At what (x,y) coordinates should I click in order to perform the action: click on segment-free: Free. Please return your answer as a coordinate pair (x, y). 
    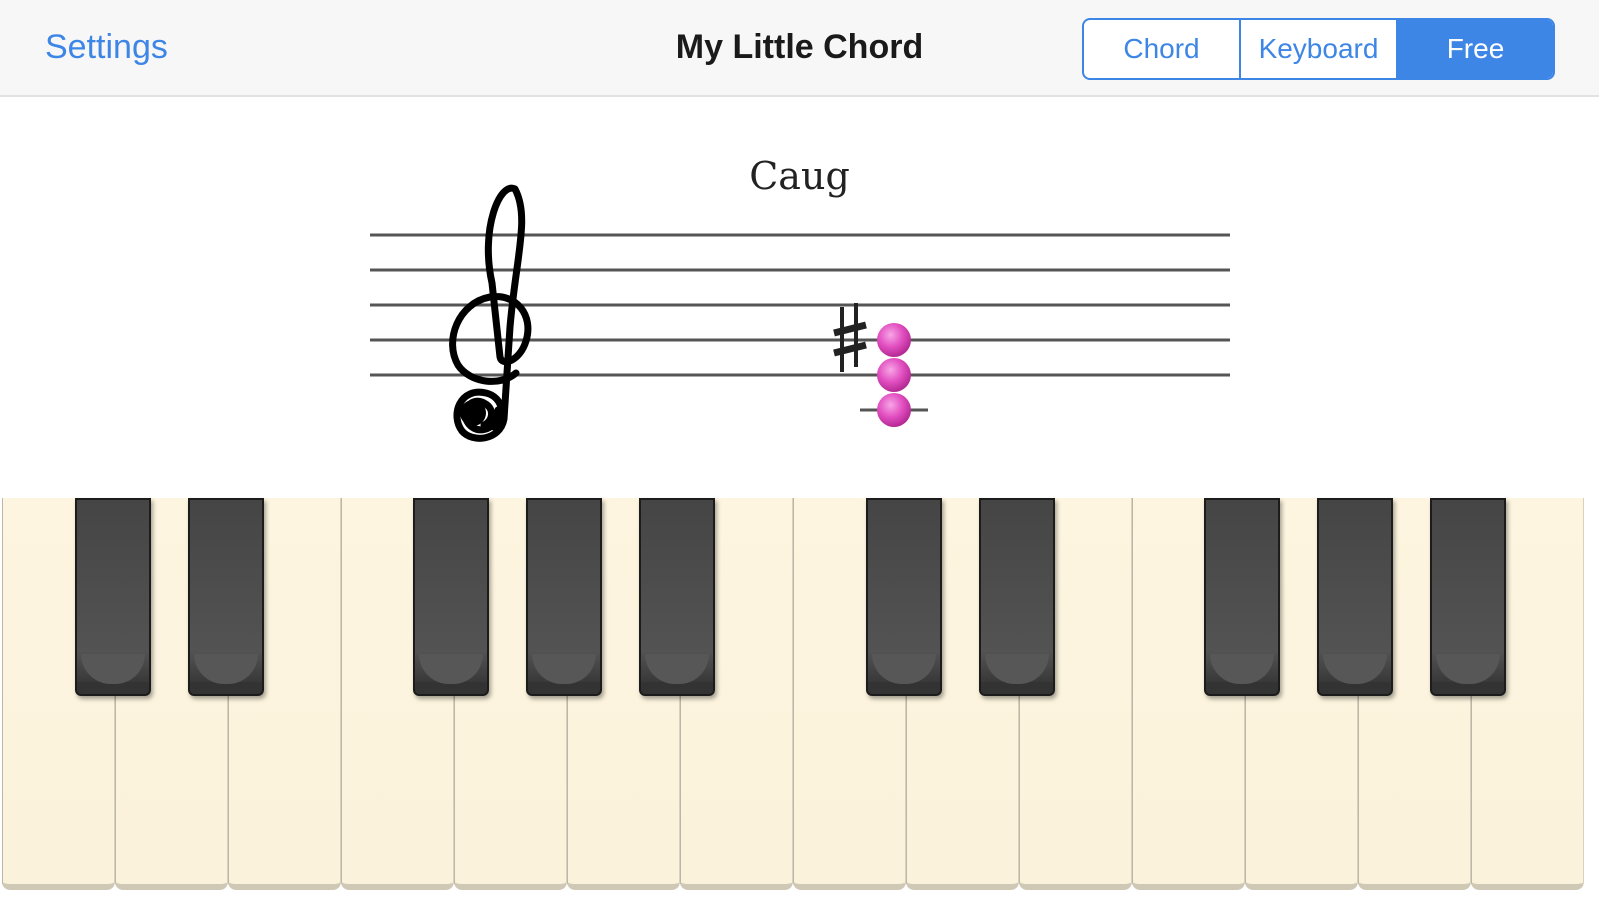
    Looking at the image, I should click on (1474, 49).